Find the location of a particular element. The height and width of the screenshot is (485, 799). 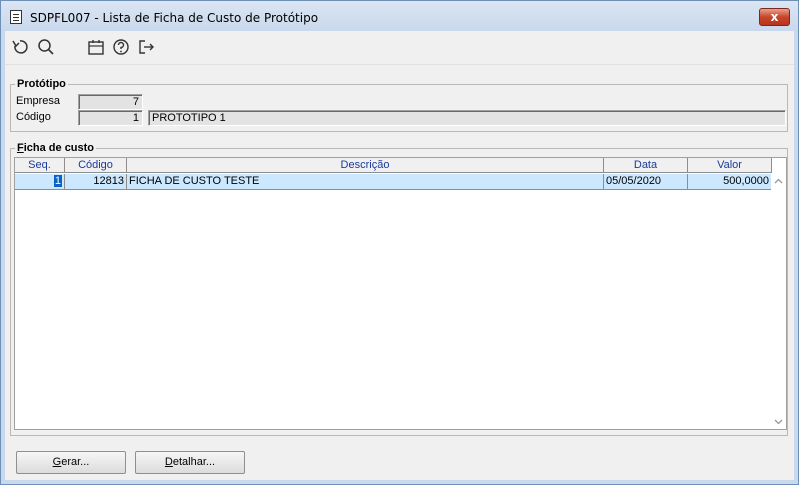

cell-data: 05/05/2020 is located at coordinates (646, 182).